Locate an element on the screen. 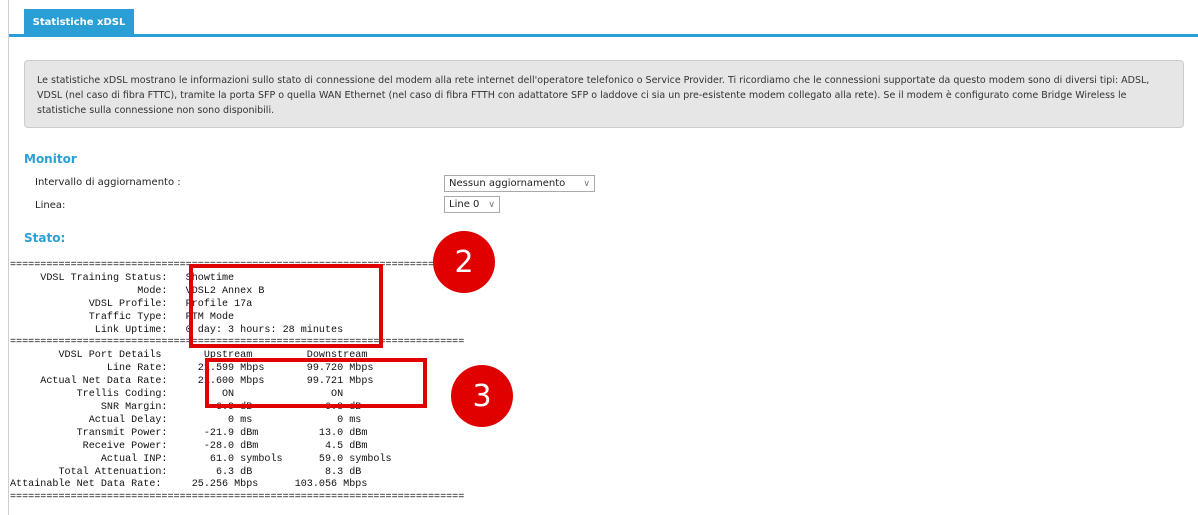 The image size is (1198, 515). refresh-interval-label: Intervallo di aggiornamento : is located at coordinates (108, 182).